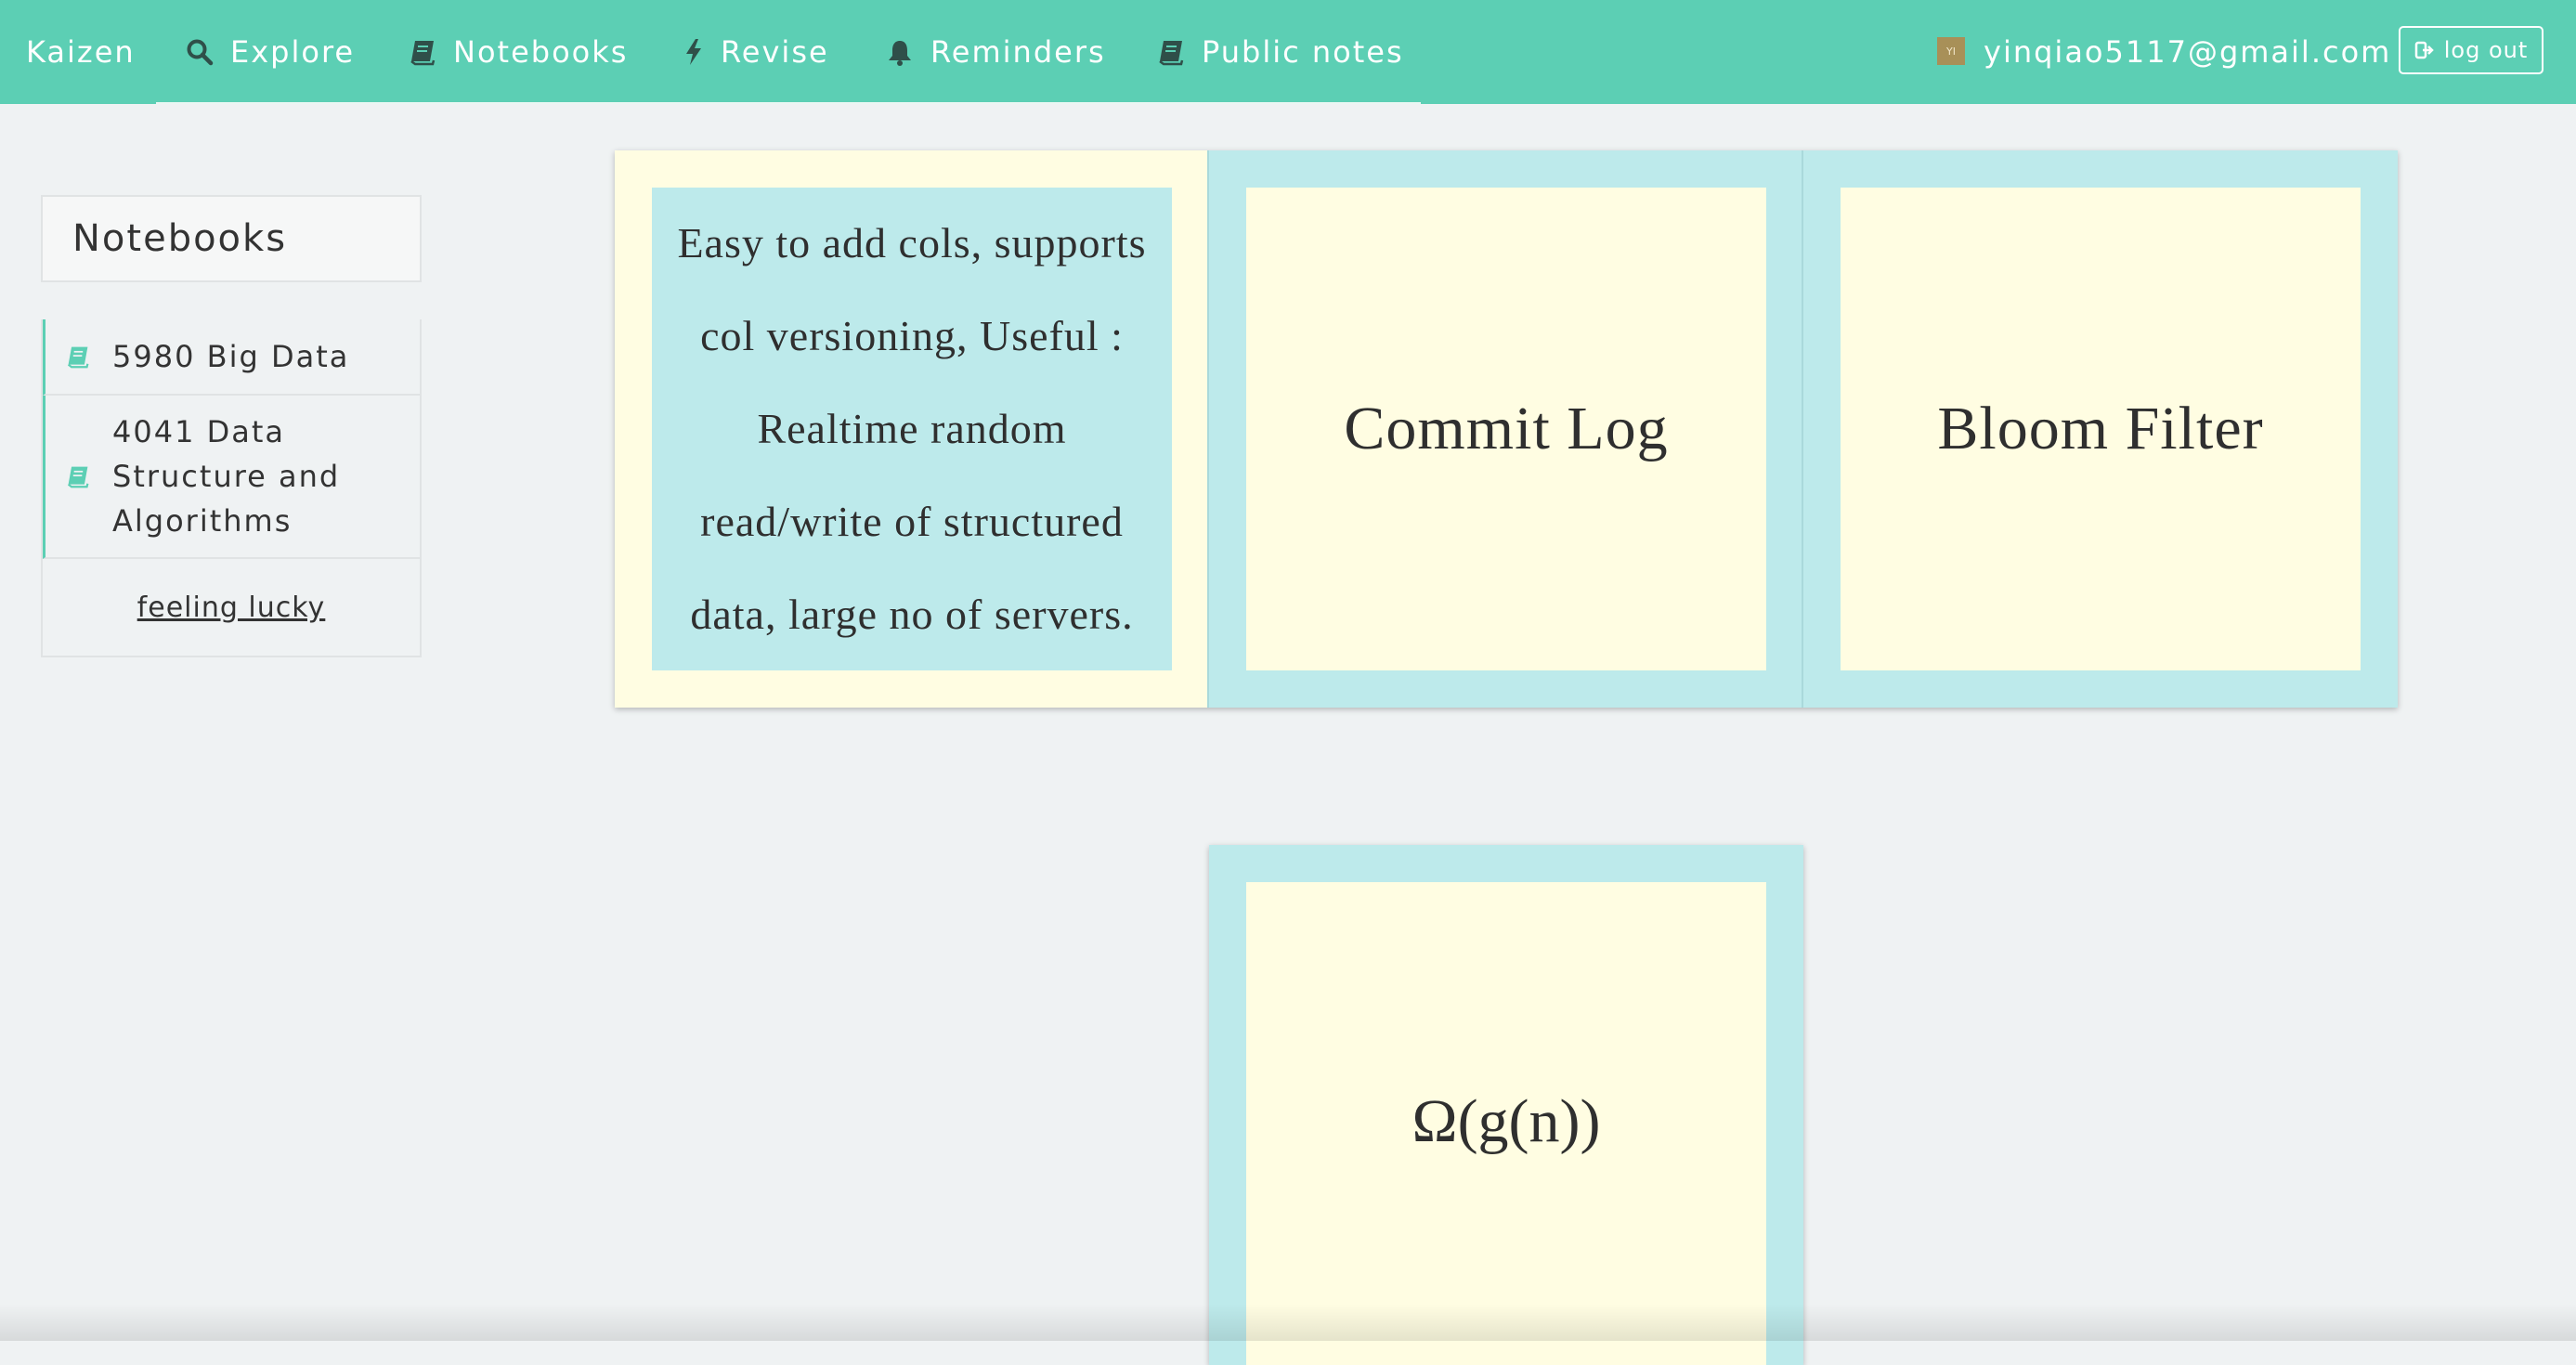 The image size is (2576, 1365). What do you see at coordinates (1303, 52) in the screenshot?
I see `nav-public-notes-label: Public notes` at bounding box center [1303, 52].